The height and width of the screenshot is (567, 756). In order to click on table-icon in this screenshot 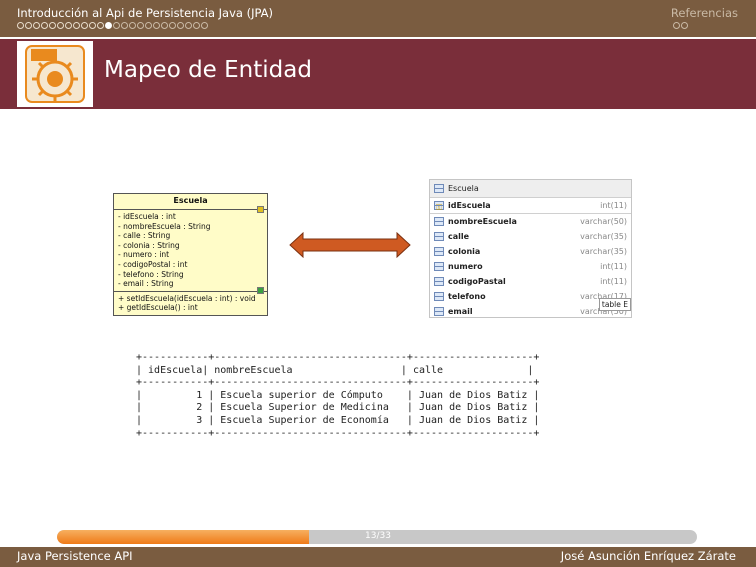, I will do `click(439, 188)`.